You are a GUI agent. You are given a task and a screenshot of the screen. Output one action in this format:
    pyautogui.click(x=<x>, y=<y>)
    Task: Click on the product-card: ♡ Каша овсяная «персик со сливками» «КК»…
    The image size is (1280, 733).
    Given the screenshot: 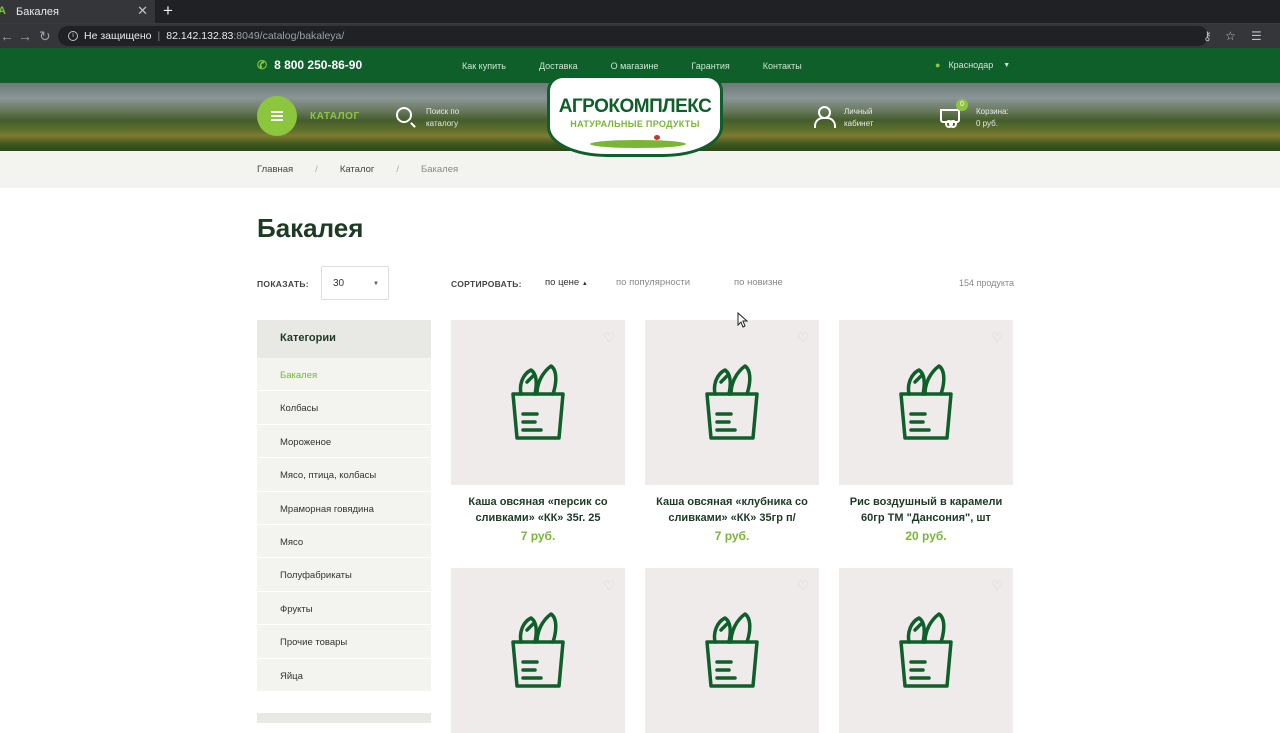 What is the action you would take?
    pyautogui.click(x=538, y=431)
    